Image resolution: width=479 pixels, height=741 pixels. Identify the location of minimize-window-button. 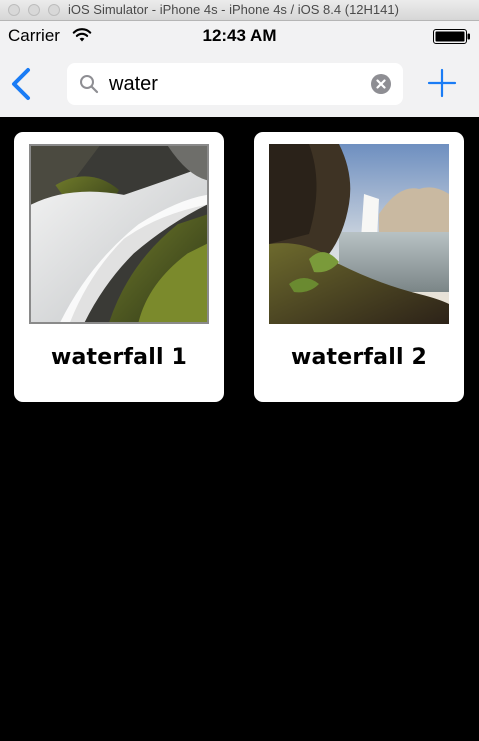
(34, 10).